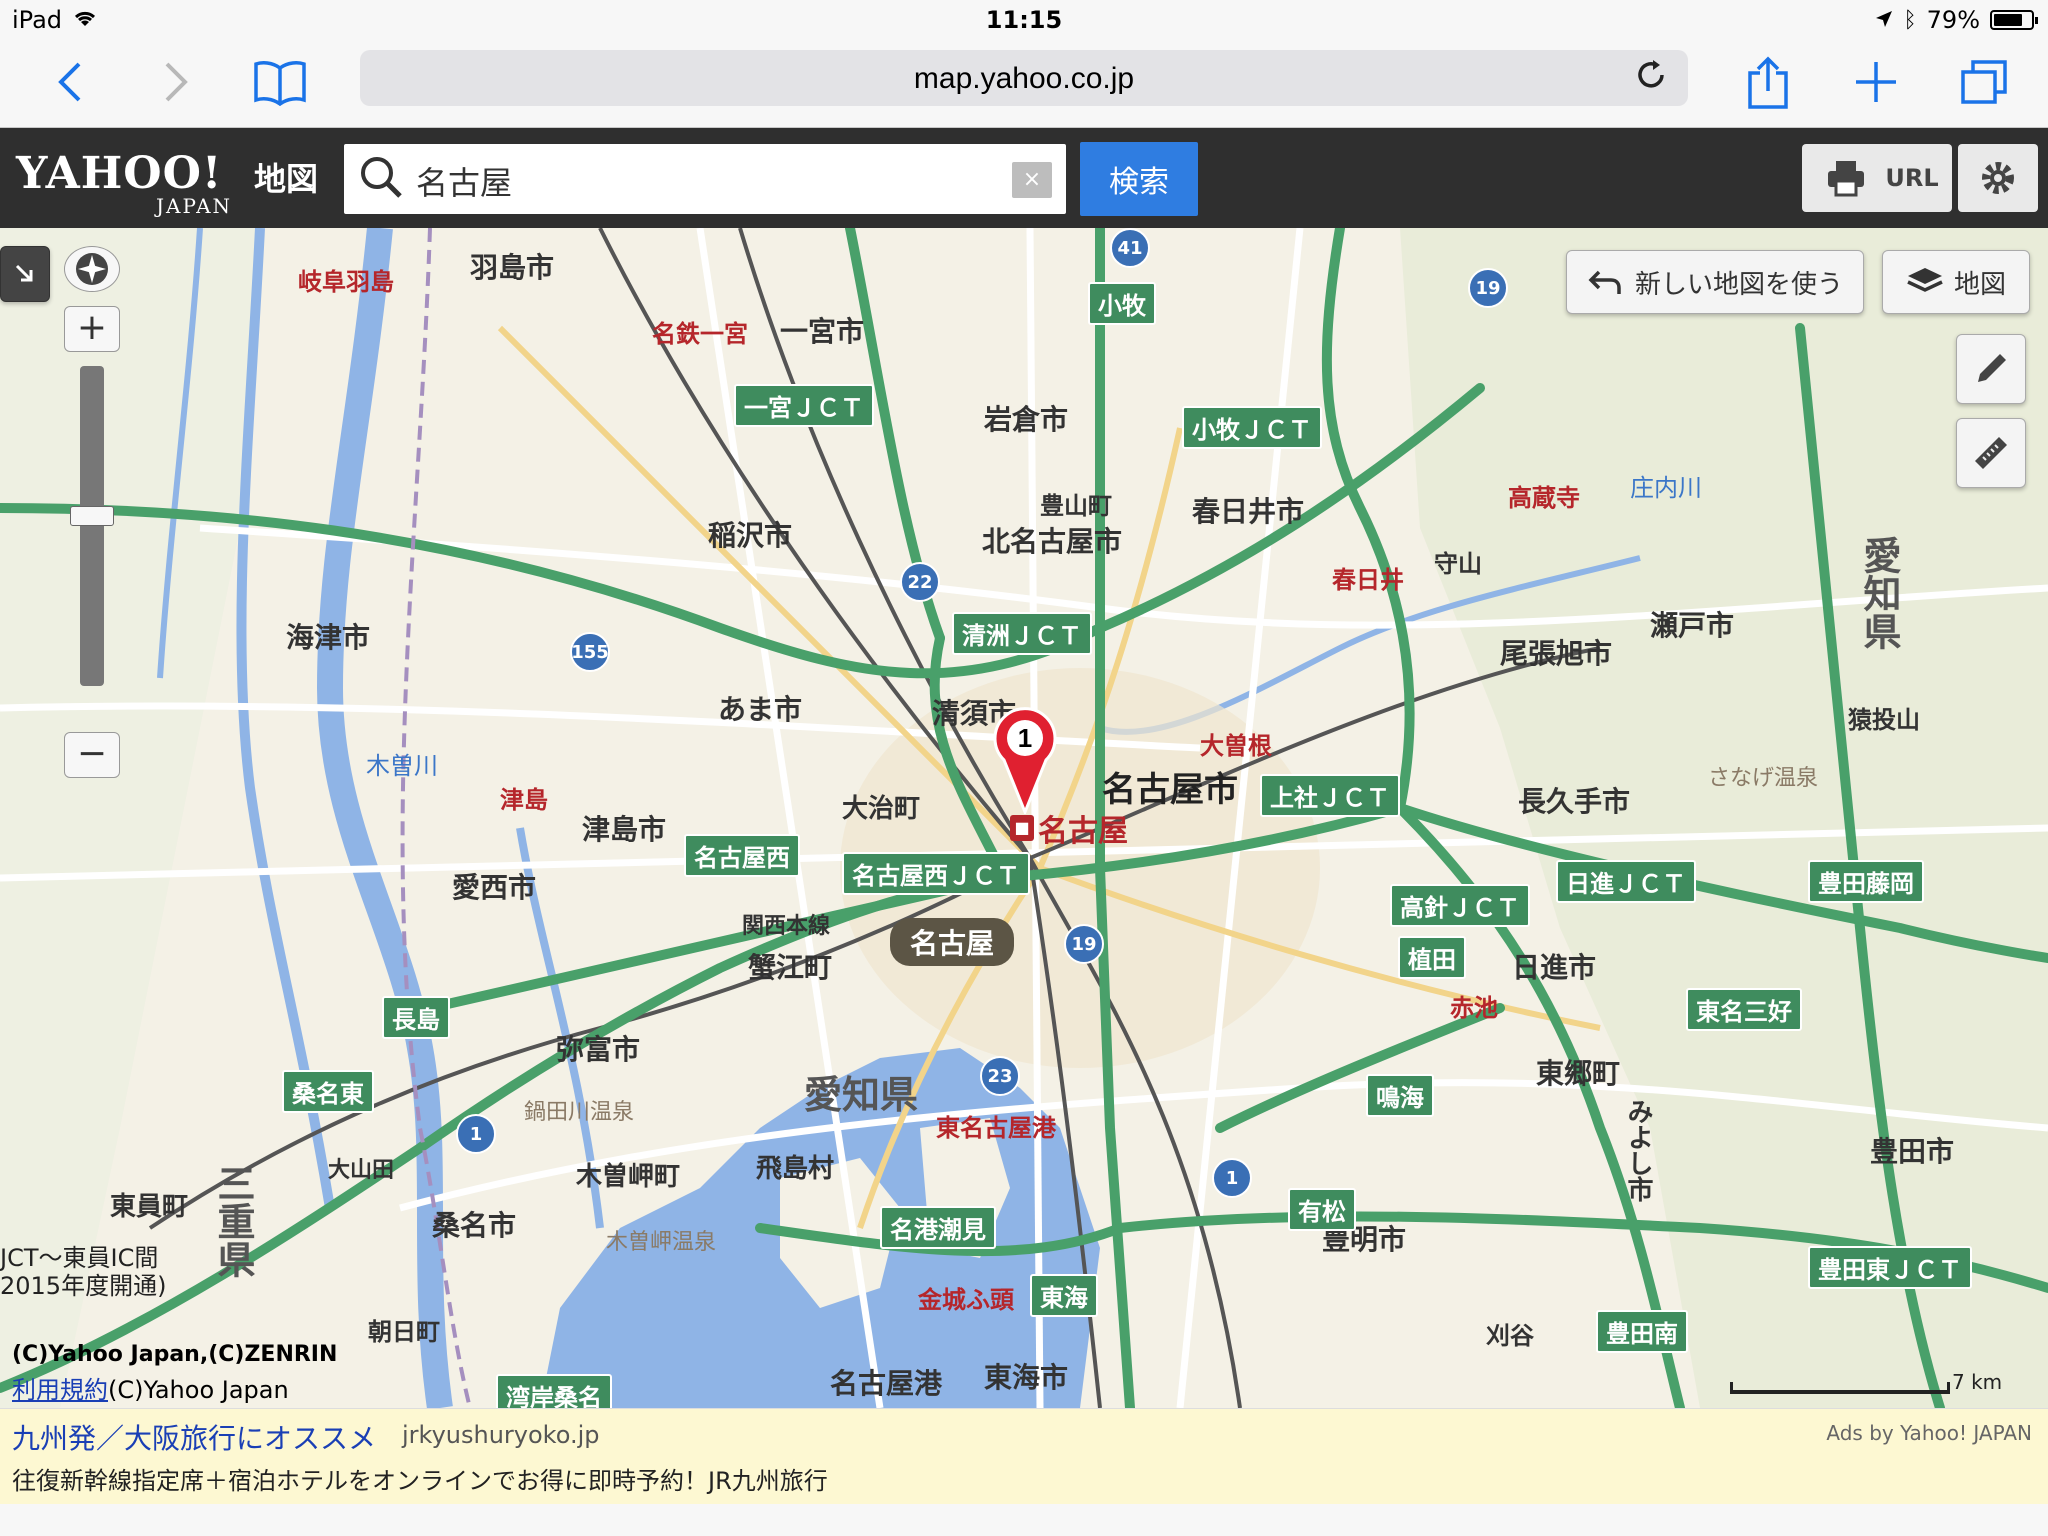 The height and width of the screenshot is (1536, 2048). What do you see at coordinates (1651, 79) in the screenshot?
I see `reload-button` at bounding box center [1651, 79].